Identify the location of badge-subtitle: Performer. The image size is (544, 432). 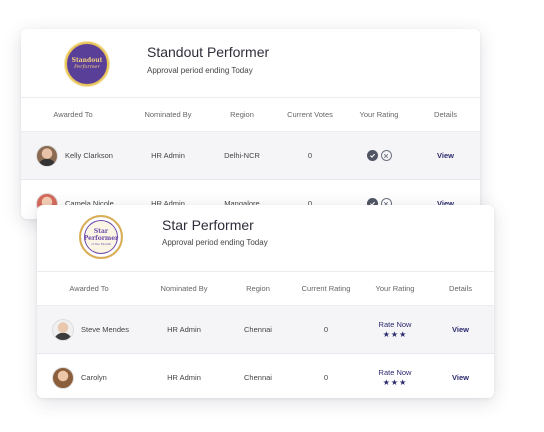
(87, 67).